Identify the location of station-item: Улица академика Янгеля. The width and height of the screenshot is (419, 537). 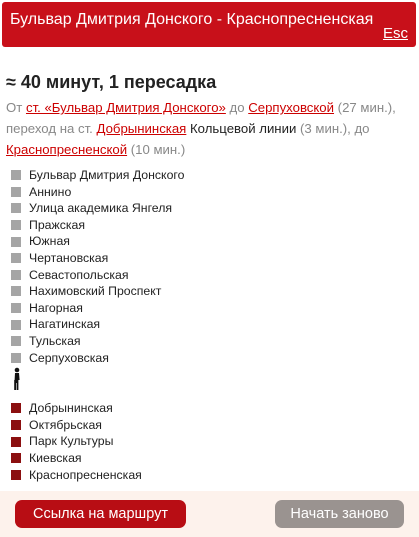
(161, 208).